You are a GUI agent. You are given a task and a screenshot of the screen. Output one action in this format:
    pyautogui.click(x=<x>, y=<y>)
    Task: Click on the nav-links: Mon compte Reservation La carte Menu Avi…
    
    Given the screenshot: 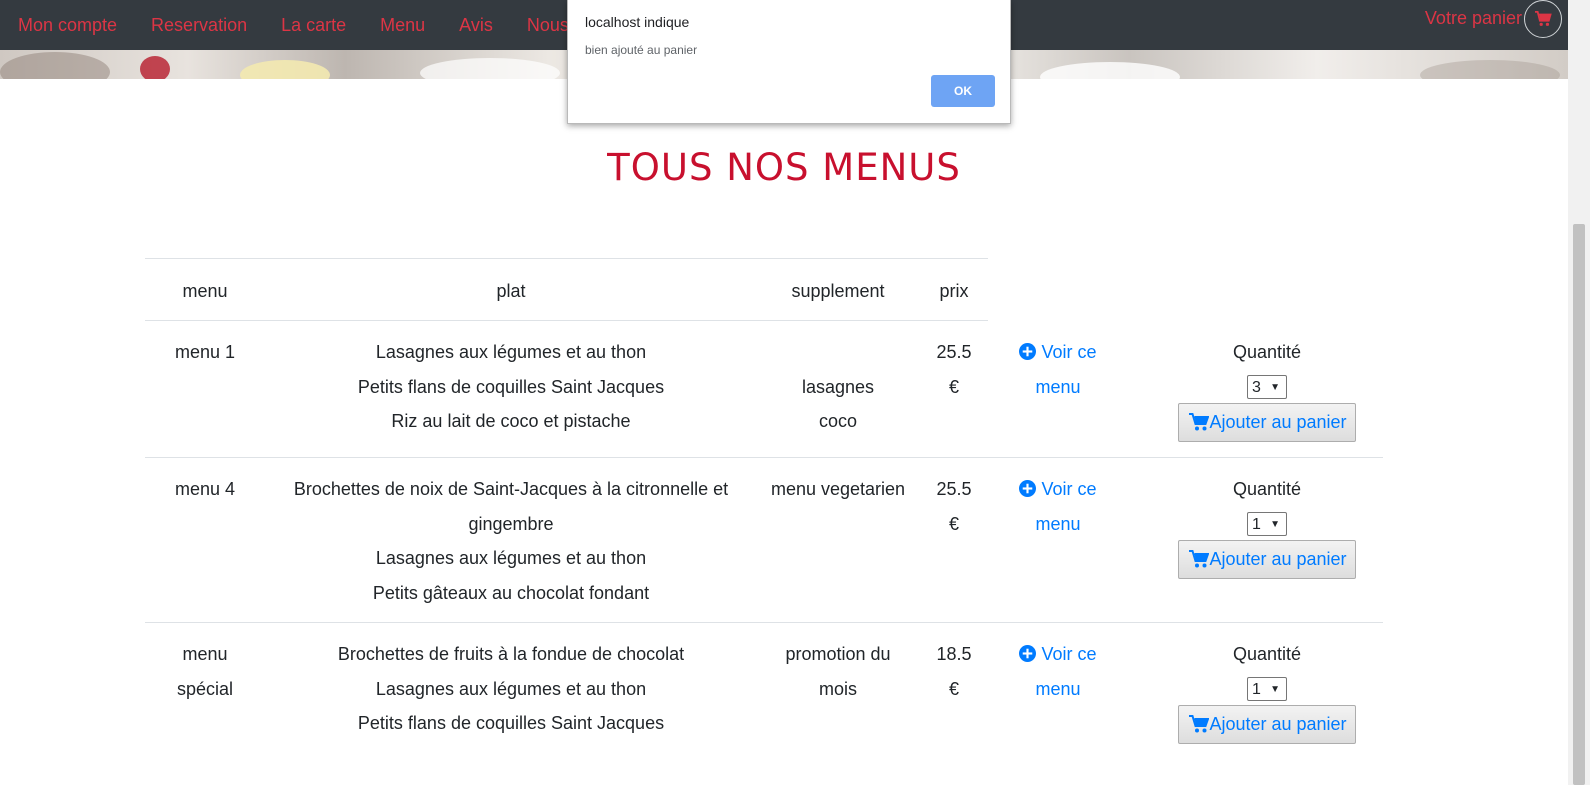 What is the action you would take?
    pyautogui.click(x=291, y=25)
    